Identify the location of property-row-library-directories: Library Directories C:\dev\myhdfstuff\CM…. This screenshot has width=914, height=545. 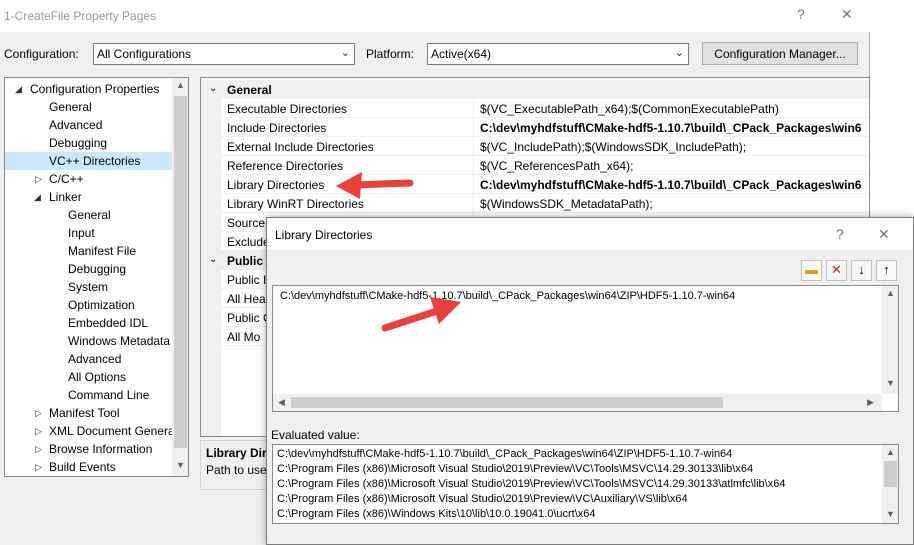
(545, 184).